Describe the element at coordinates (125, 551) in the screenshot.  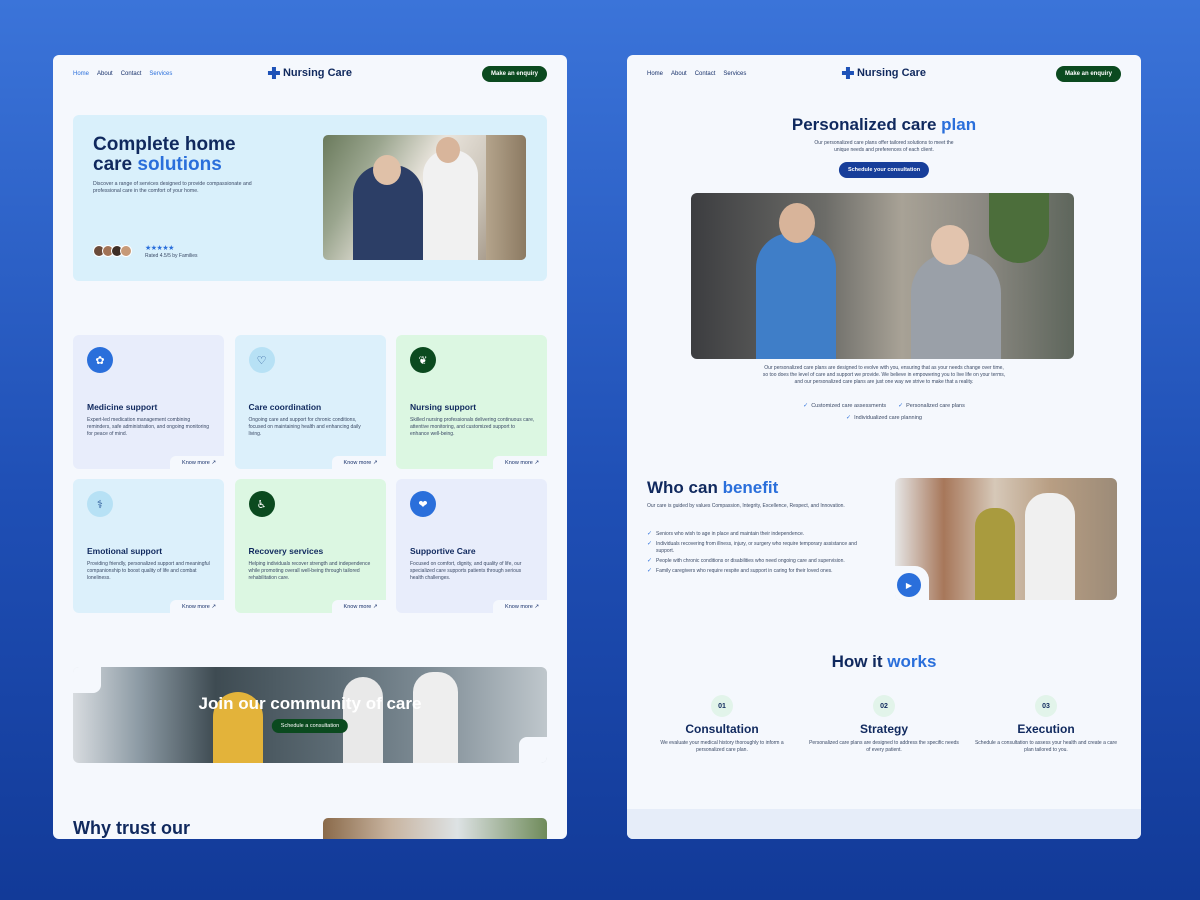
I see `service-title: Emotional support` at that location.